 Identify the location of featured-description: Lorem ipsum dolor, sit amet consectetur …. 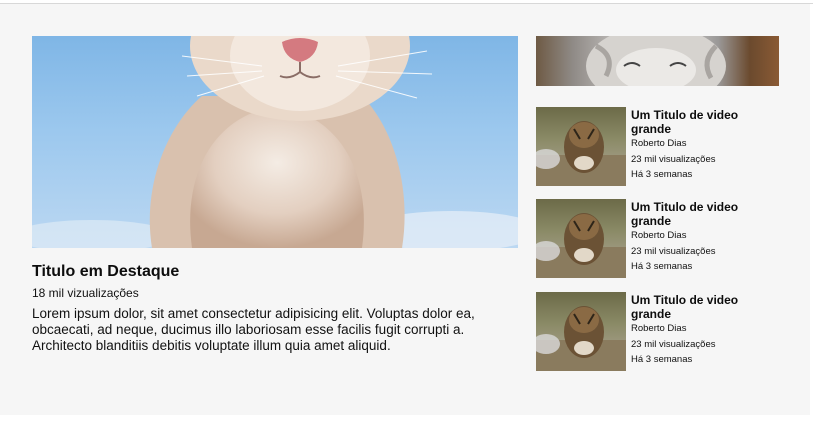
(253, 329).